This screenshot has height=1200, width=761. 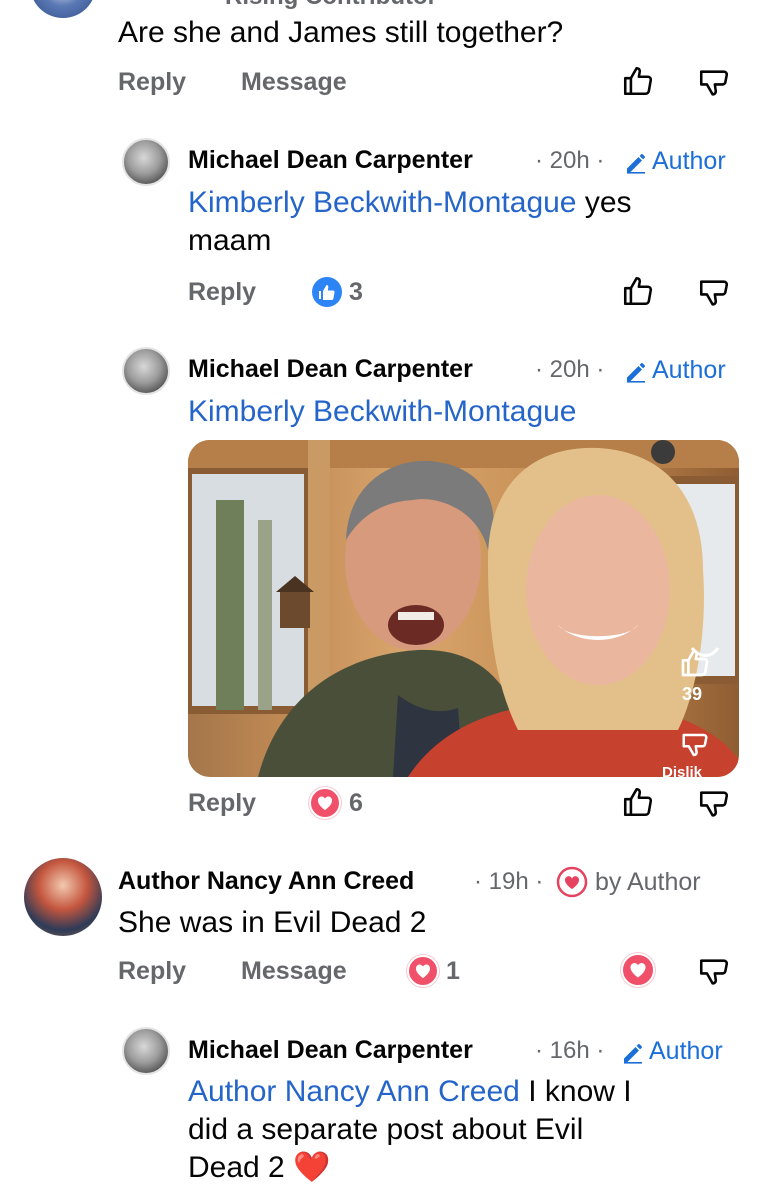 What do you see at coordinates (410, 221) in the screenshot?
I see `comment-text: Kimberly Beckwith-Montague yes maam` at bounding box center [410, 221].